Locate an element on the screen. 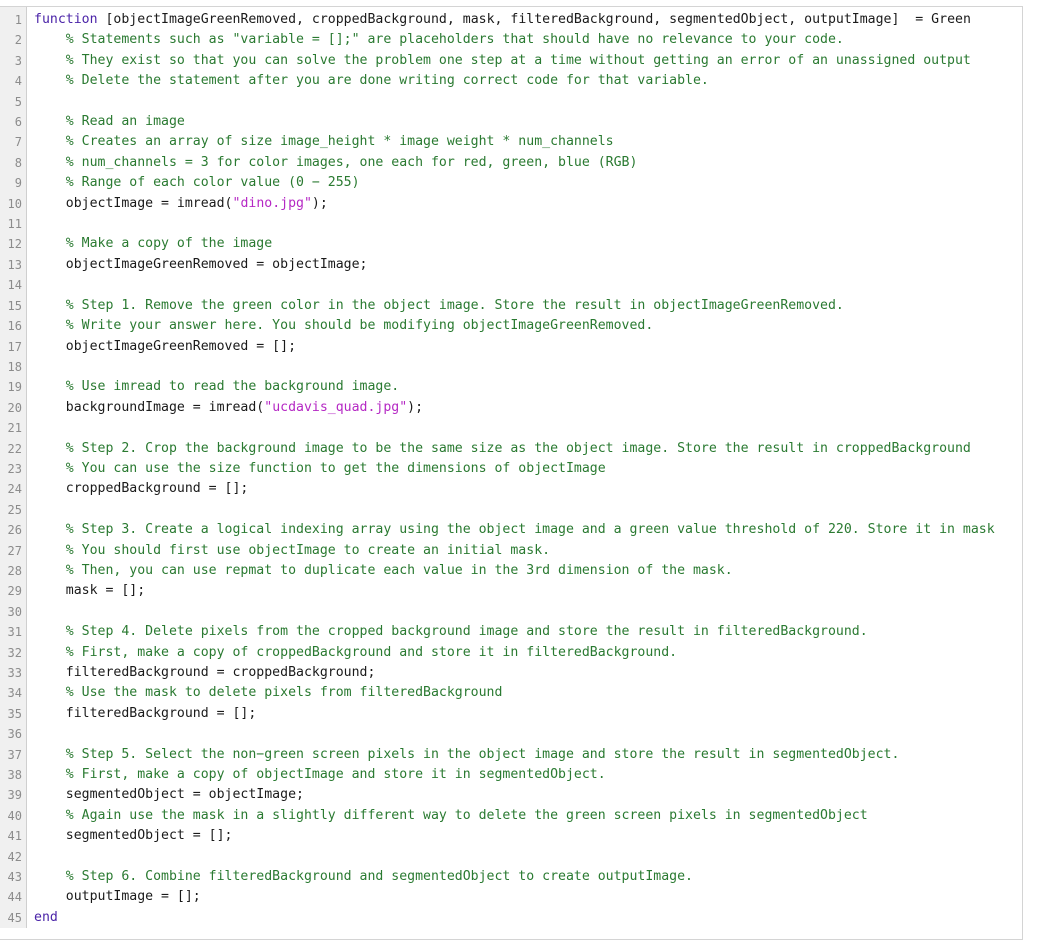 Image resolution: width=1039 pixels, height=946 pixels. line-number: 7 is located at coordinates (13, 142).